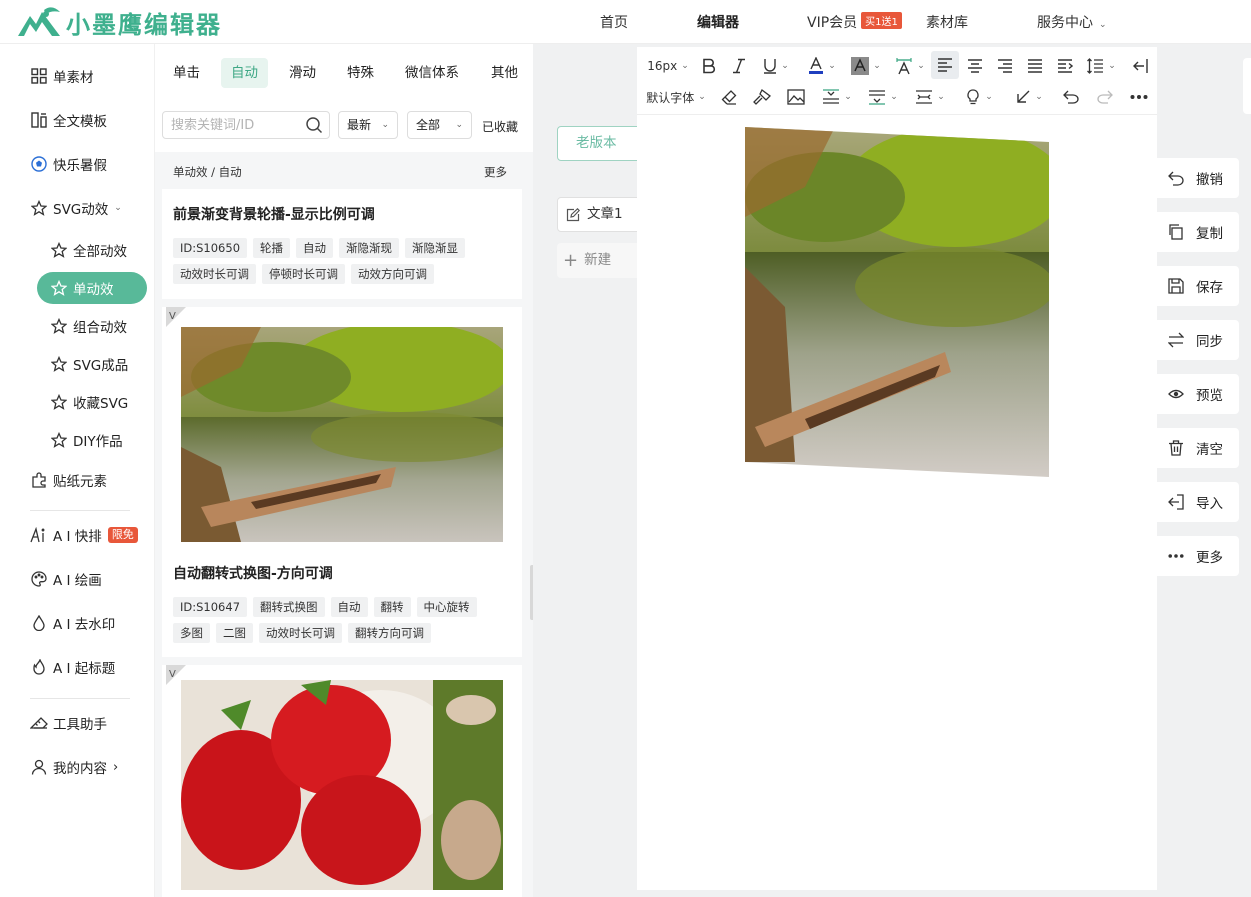 This screenshot has width=1251, height=897. I want to click on undo-toolbar-button, so click(1071, 97).